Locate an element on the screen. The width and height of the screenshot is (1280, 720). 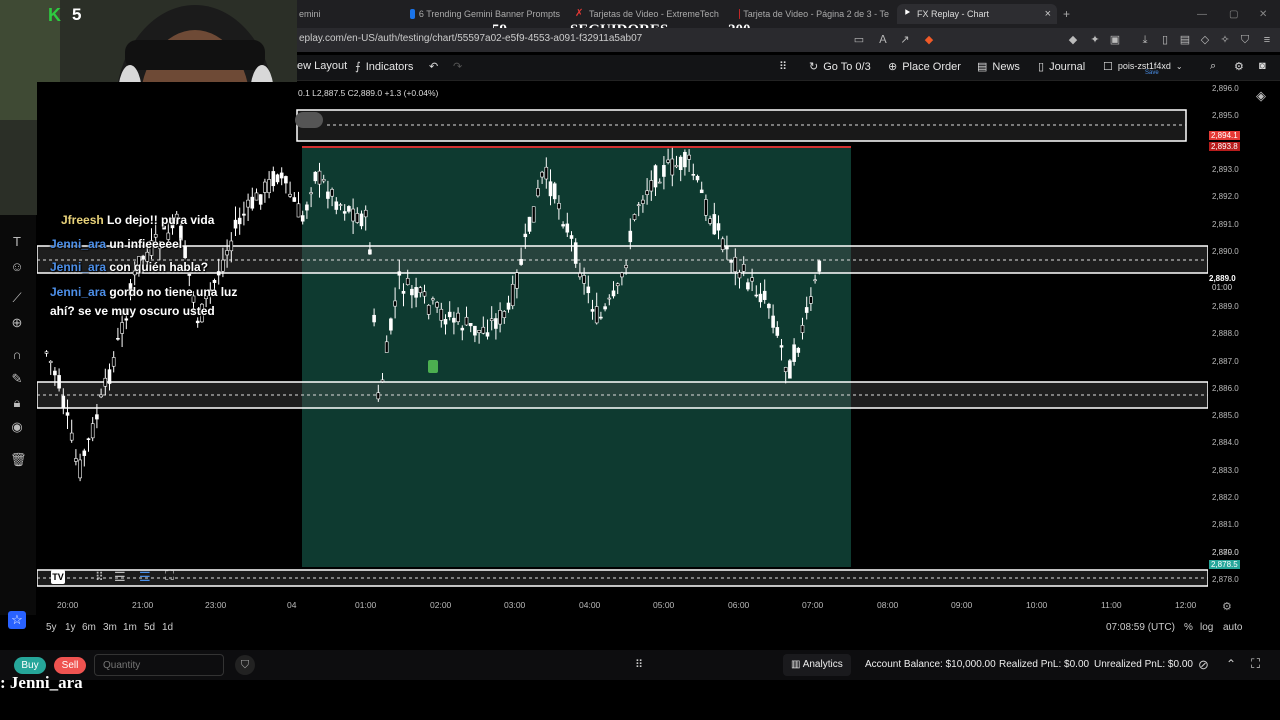
window-close-icon: ✕ is located at coordinates (1263, 14).